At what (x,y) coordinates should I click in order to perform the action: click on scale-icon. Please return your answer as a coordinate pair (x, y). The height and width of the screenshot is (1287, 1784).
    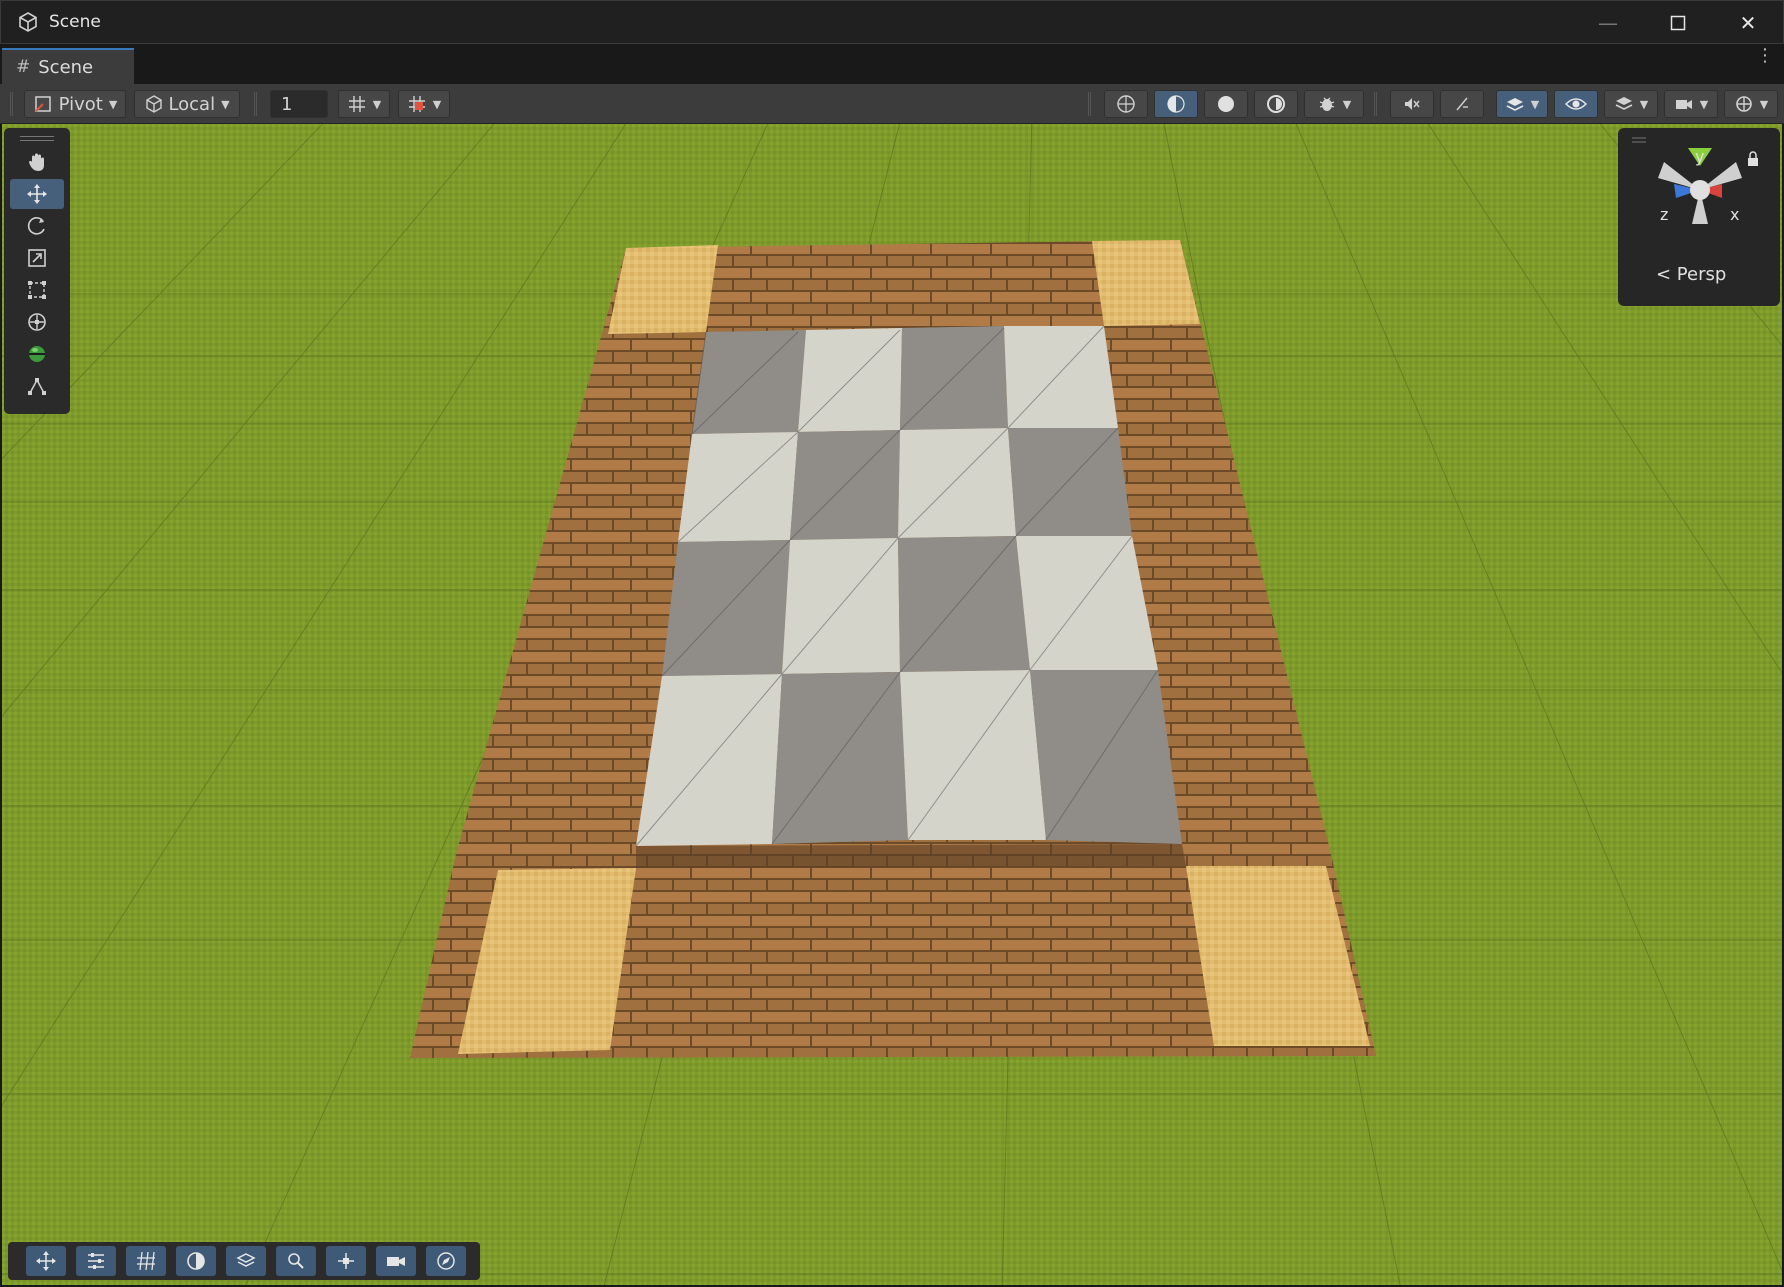
    Looking at the image, I should click on (37, 258).